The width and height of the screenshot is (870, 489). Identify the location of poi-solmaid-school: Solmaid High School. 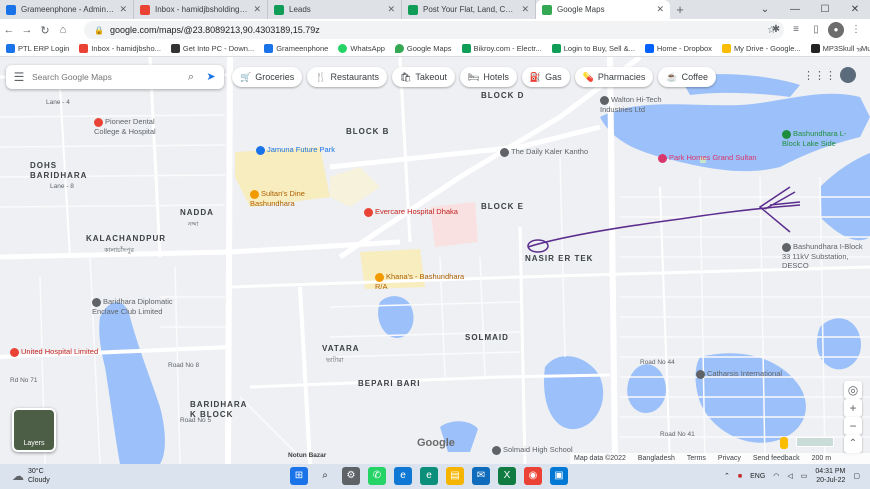
(532, 450).